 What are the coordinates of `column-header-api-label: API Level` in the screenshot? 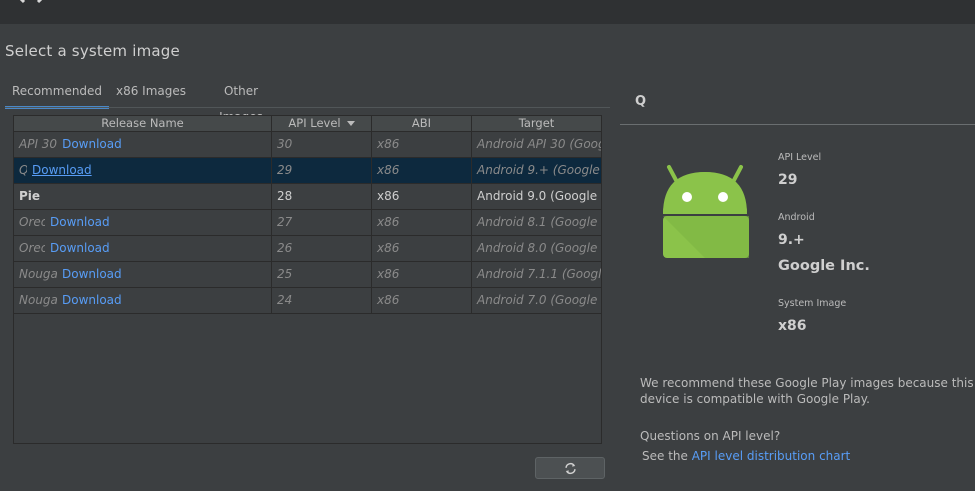 It's located at (314, 123).